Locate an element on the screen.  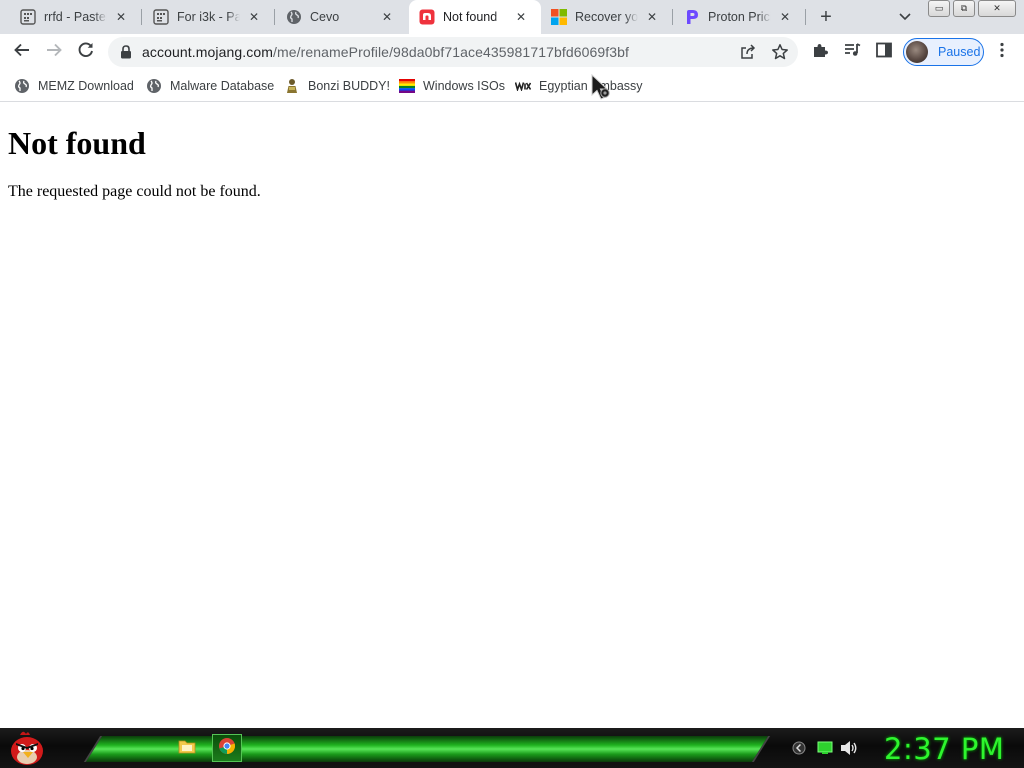
arrow-left-icon is located at coordinates (22, 52).